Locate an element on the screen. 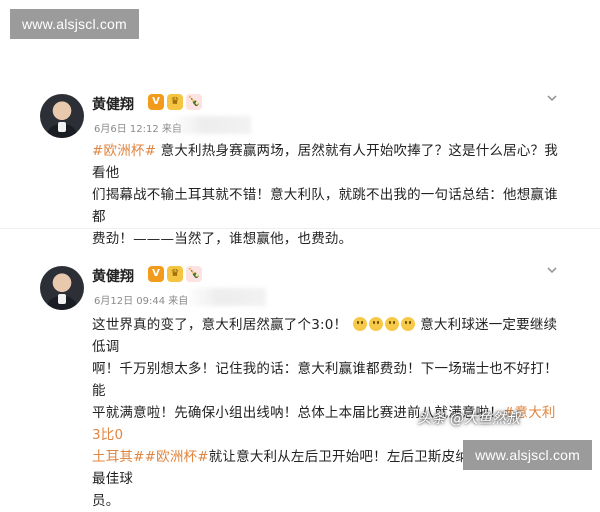 Image resolution: width=600 pixels, height=512 pixels. laugh-emoji-icon is located at coordinates (375, 324).